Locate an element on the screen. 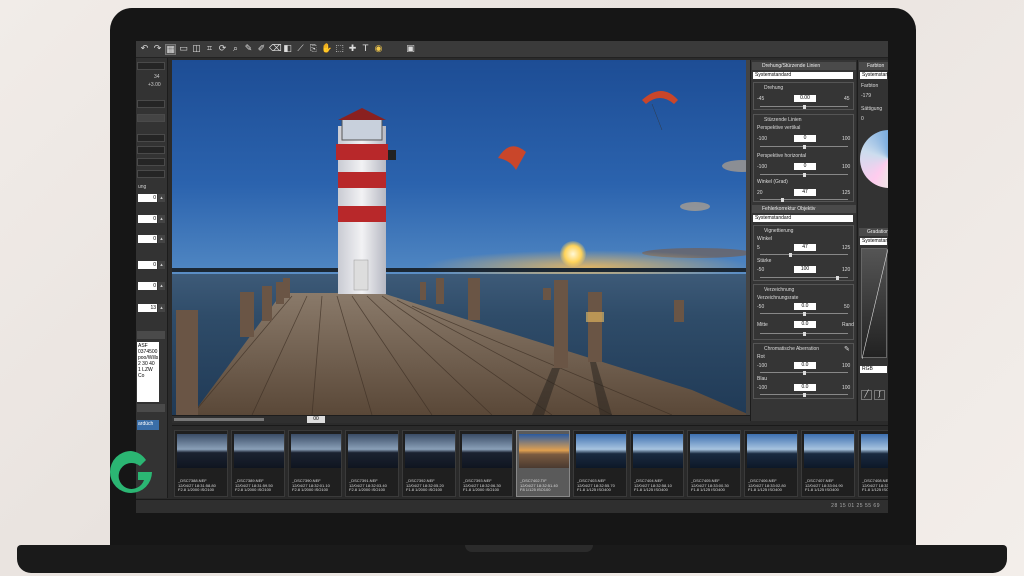  color-wheel is located at coordinates (874, 159).